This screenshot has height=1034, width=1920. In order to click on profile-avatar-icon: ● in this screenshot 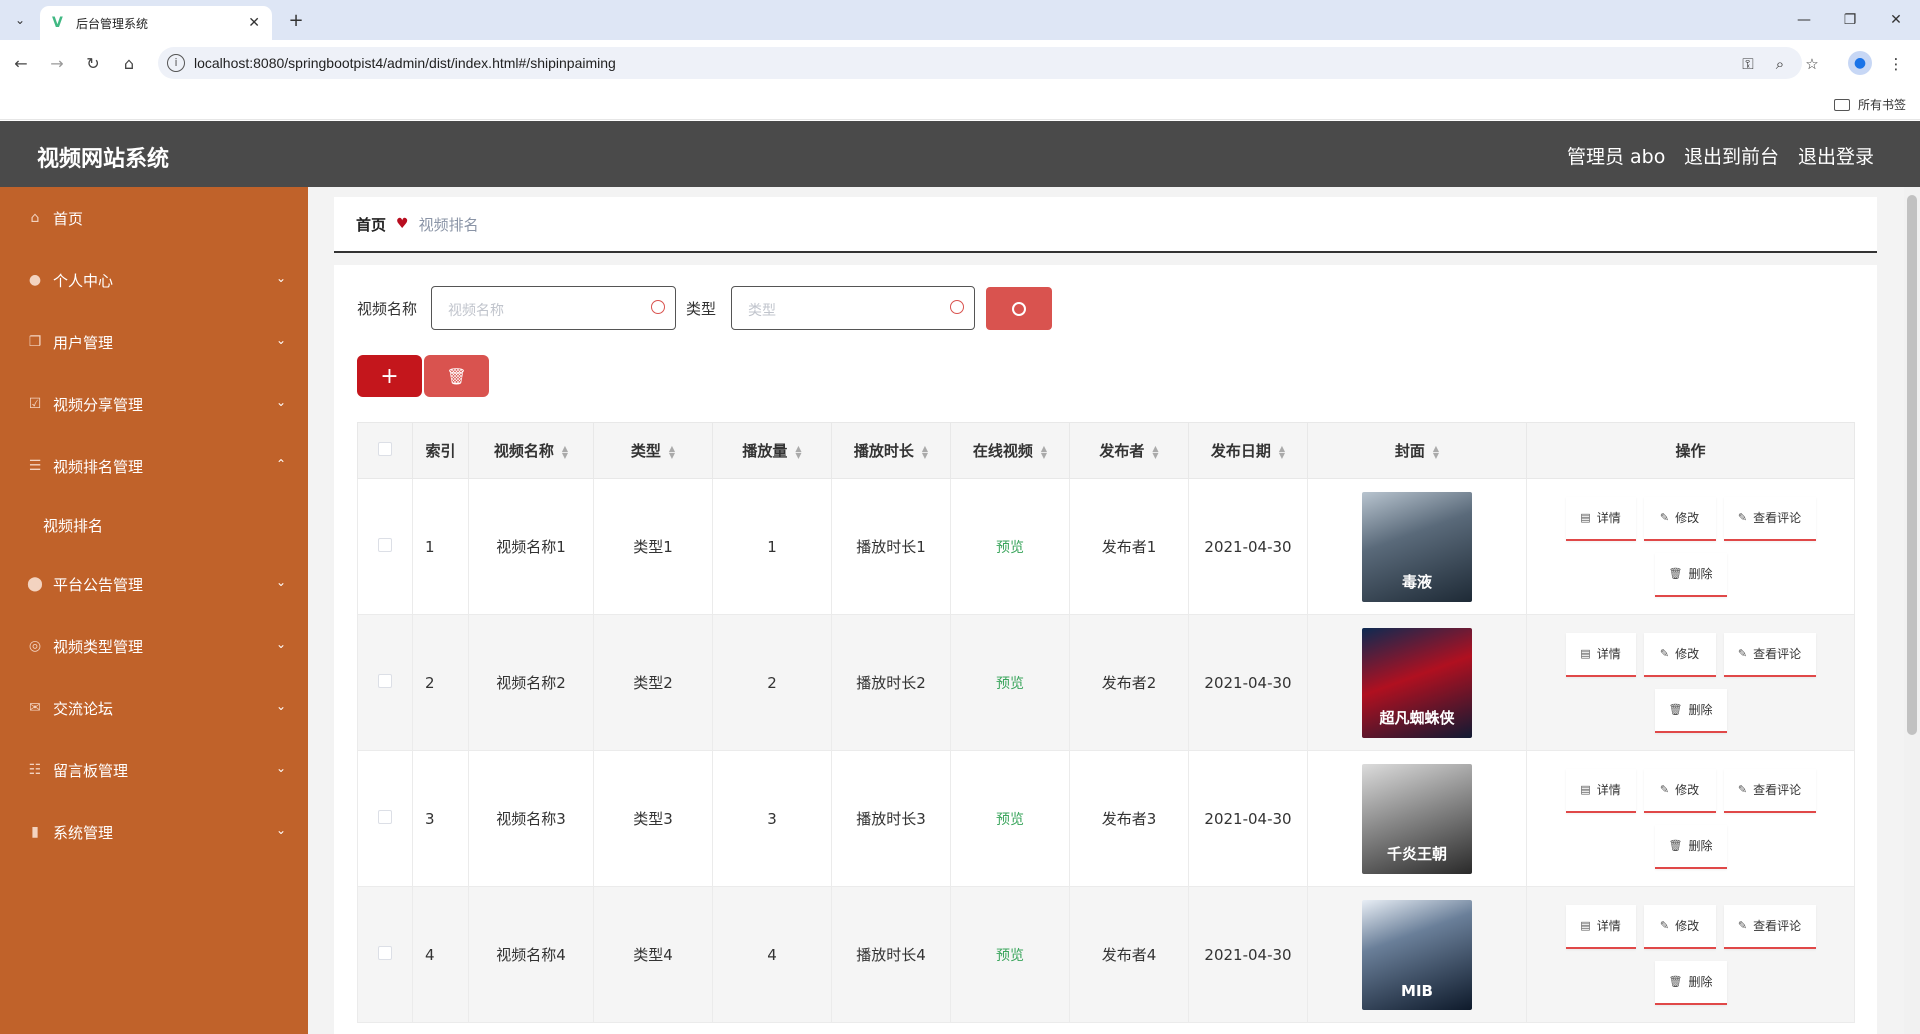, I will do `click(1860, 63)`.